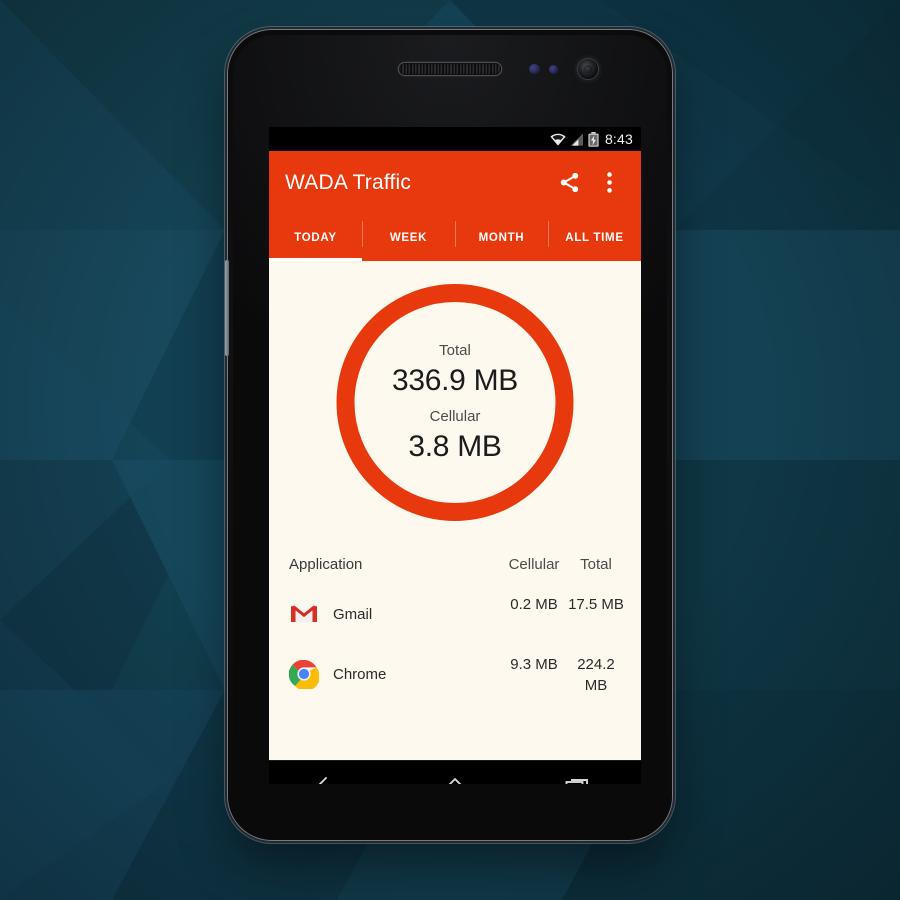 The width and height of the screenshot is (900, 900). What do you see at coordinates (579, 772) in the screenshot?
I see `recents-icon` at bounding box center [579, 772].